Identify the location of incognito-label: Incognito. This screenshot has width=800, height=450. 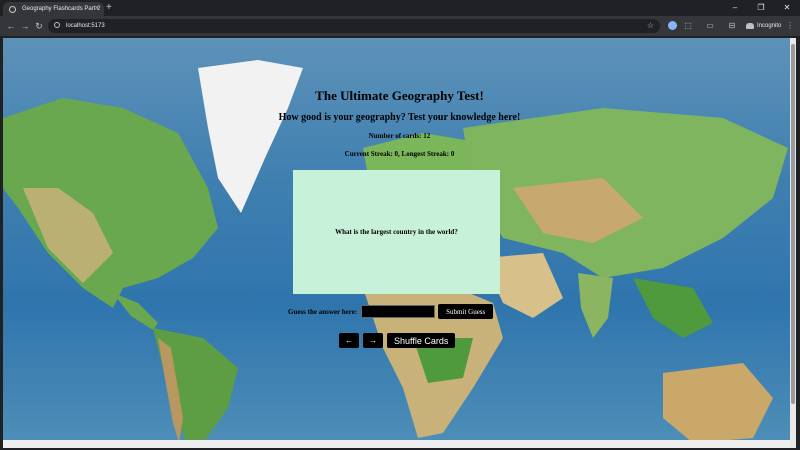
(769, 26).